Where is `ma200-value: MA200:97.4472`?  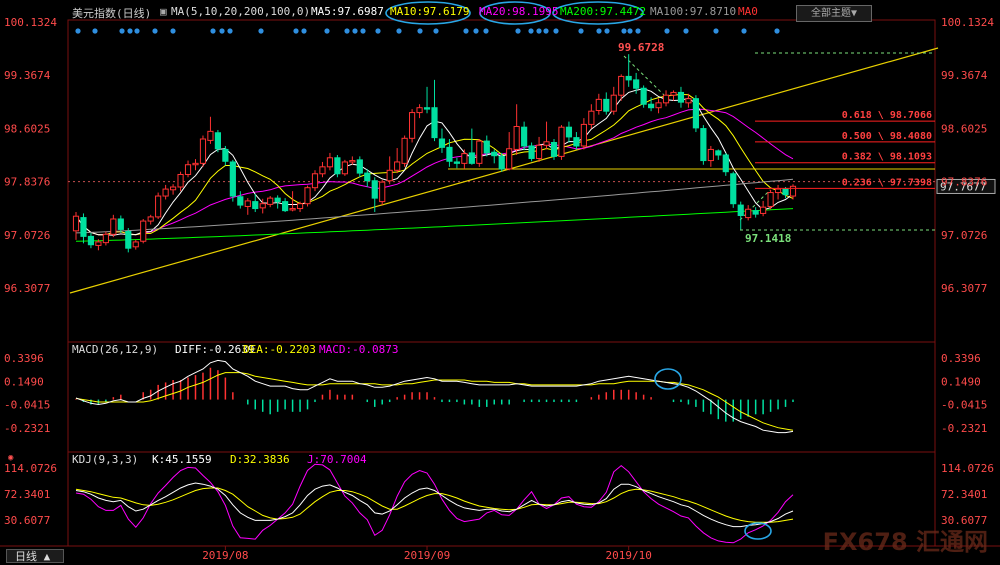
ma200-value: MA200:97.4472 is located at coordinates (603, 11).